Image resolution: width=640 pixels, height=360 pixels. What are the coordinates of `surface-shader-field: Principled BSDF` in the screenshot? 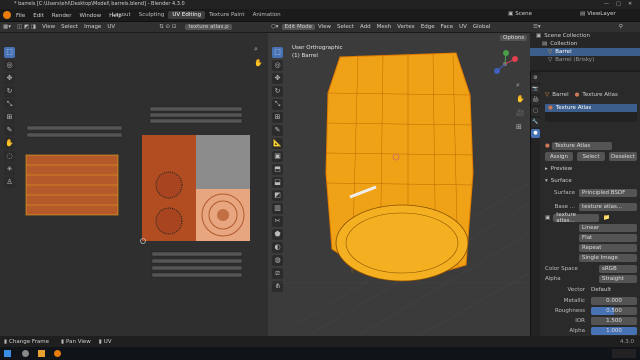 It's located at (608, 193).